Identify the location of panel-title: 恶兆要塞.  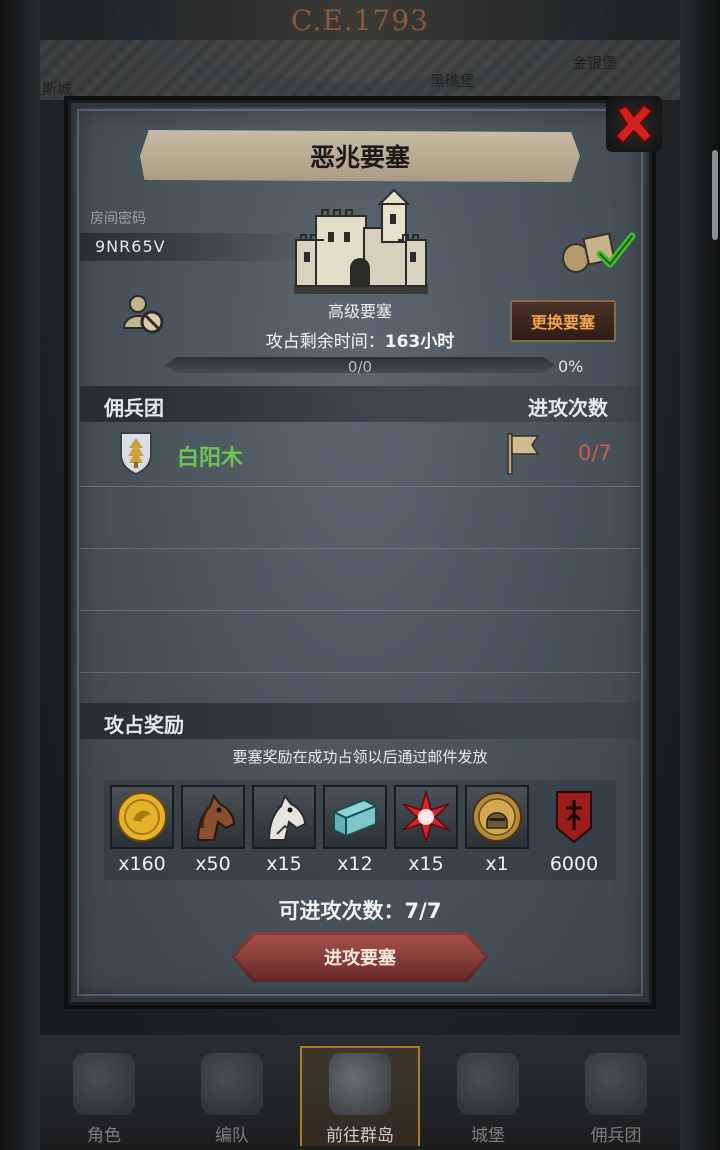
(359, 157).